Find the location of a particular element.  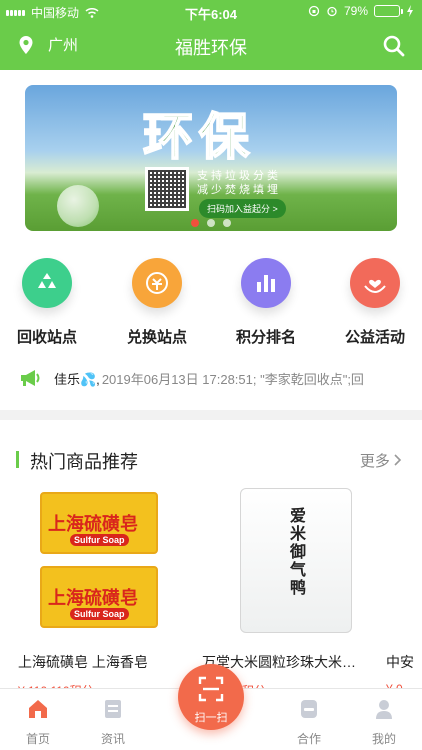

product-image is located at coordinates (404, 560).